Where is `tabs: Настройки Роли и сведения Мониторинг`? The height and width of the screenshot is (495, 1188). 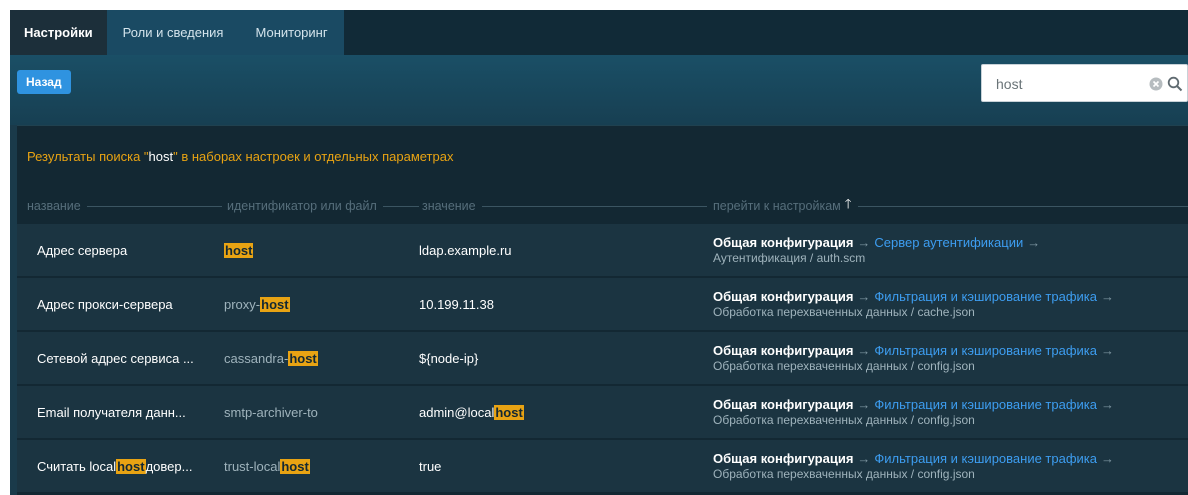
tabs: Настройки Роли и сведения Мониторинг is located at coordinates (177, 32).